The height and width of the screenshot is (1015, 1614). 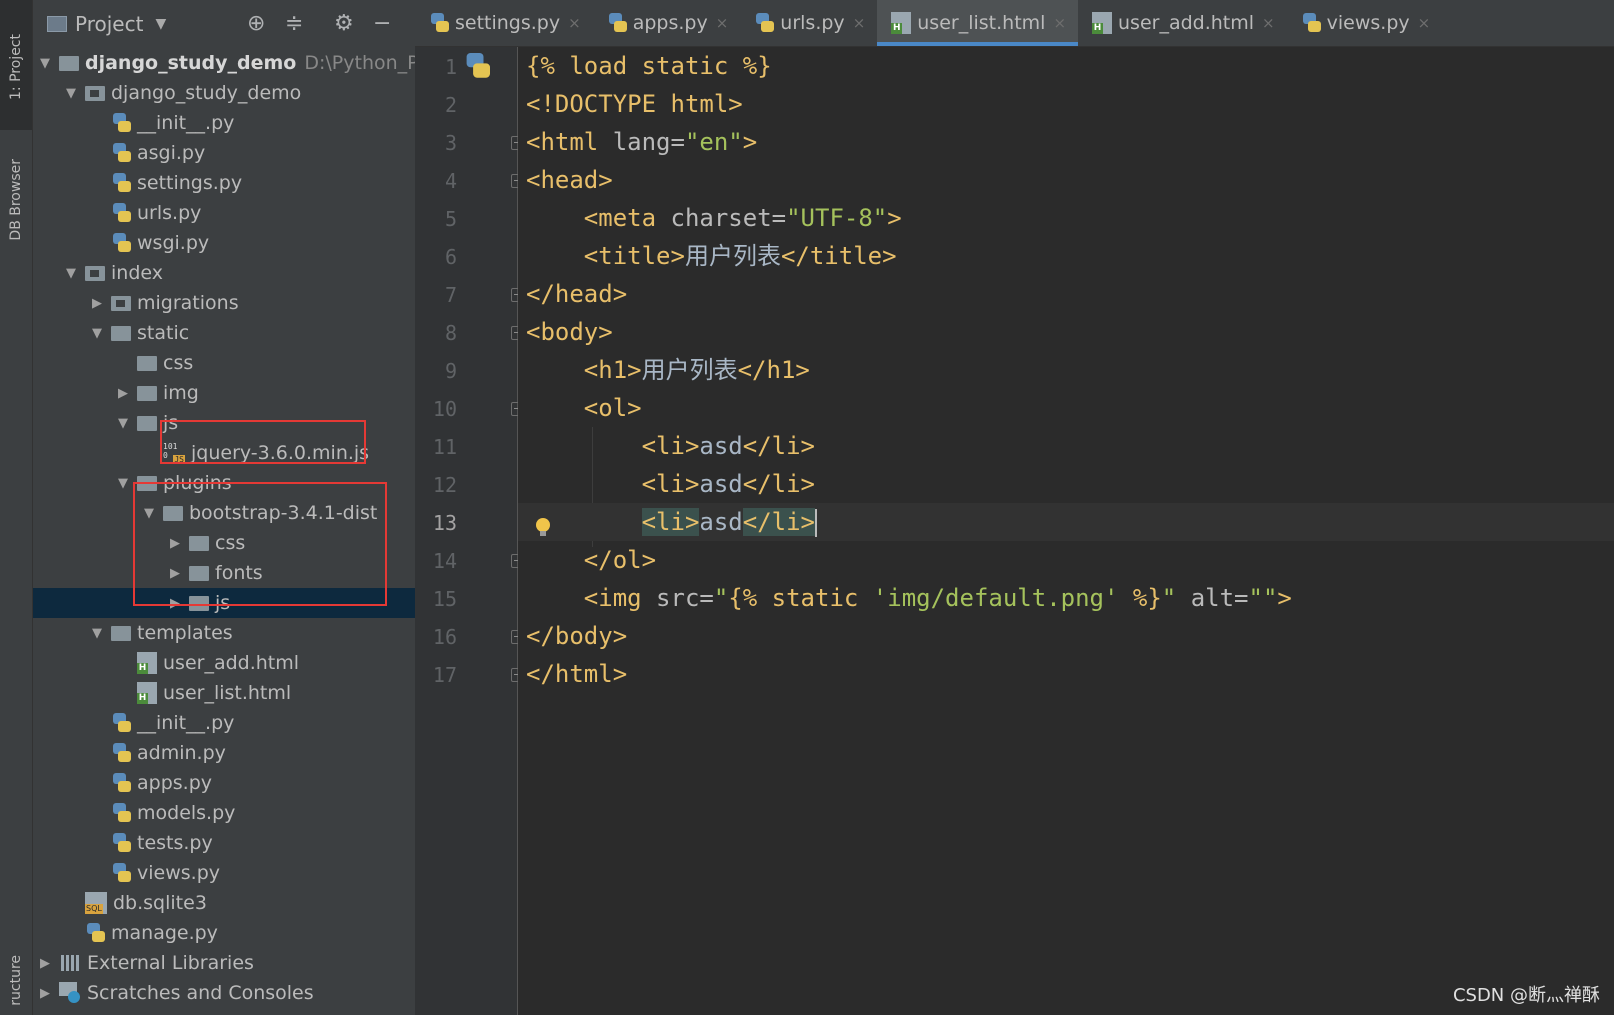 What do you see at coordinates (224, 213) in the screenshot?
I see `tree-item: urls.py` at bounding box center [224, 213].